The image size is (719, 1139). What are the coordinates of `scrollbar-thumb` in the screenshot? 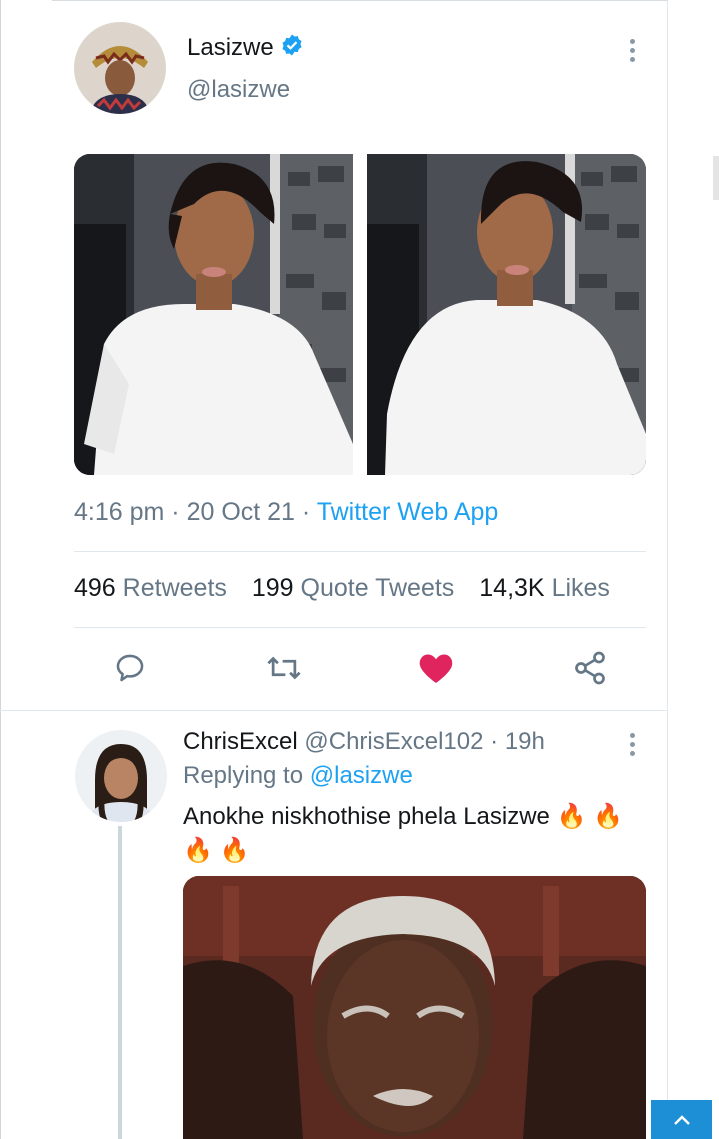 It's located at (716, 178).